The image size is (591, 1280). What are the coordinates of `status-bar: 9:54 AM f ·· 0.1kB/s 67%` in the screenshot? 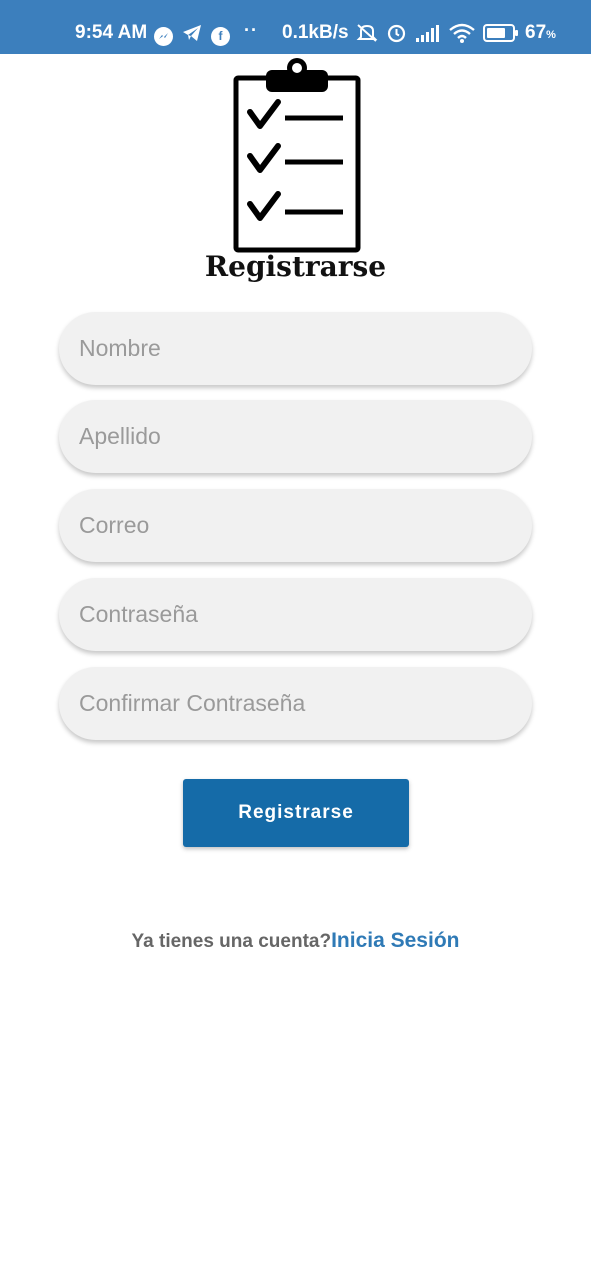 It's located at (295, 27).